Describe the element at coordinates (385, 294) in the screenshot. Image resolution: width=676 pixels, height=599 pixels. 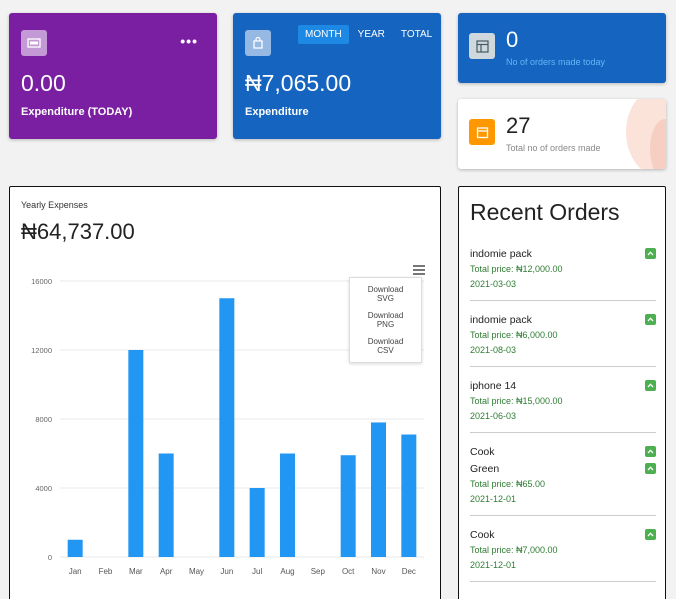
I see `download-svg-item: Download SVG` at that location.